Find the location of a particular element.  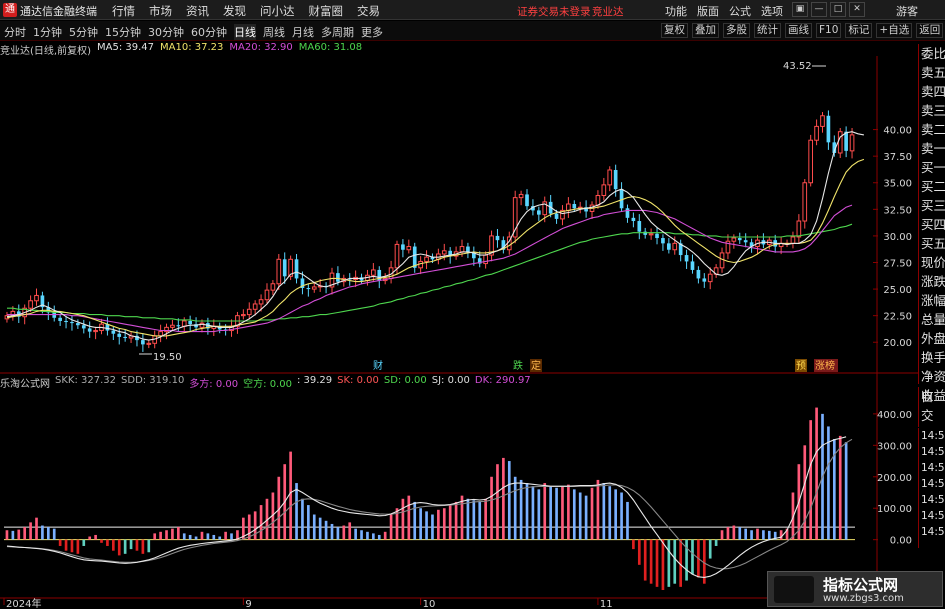

maximize-icon: □ is located at coordinates (838, 9).